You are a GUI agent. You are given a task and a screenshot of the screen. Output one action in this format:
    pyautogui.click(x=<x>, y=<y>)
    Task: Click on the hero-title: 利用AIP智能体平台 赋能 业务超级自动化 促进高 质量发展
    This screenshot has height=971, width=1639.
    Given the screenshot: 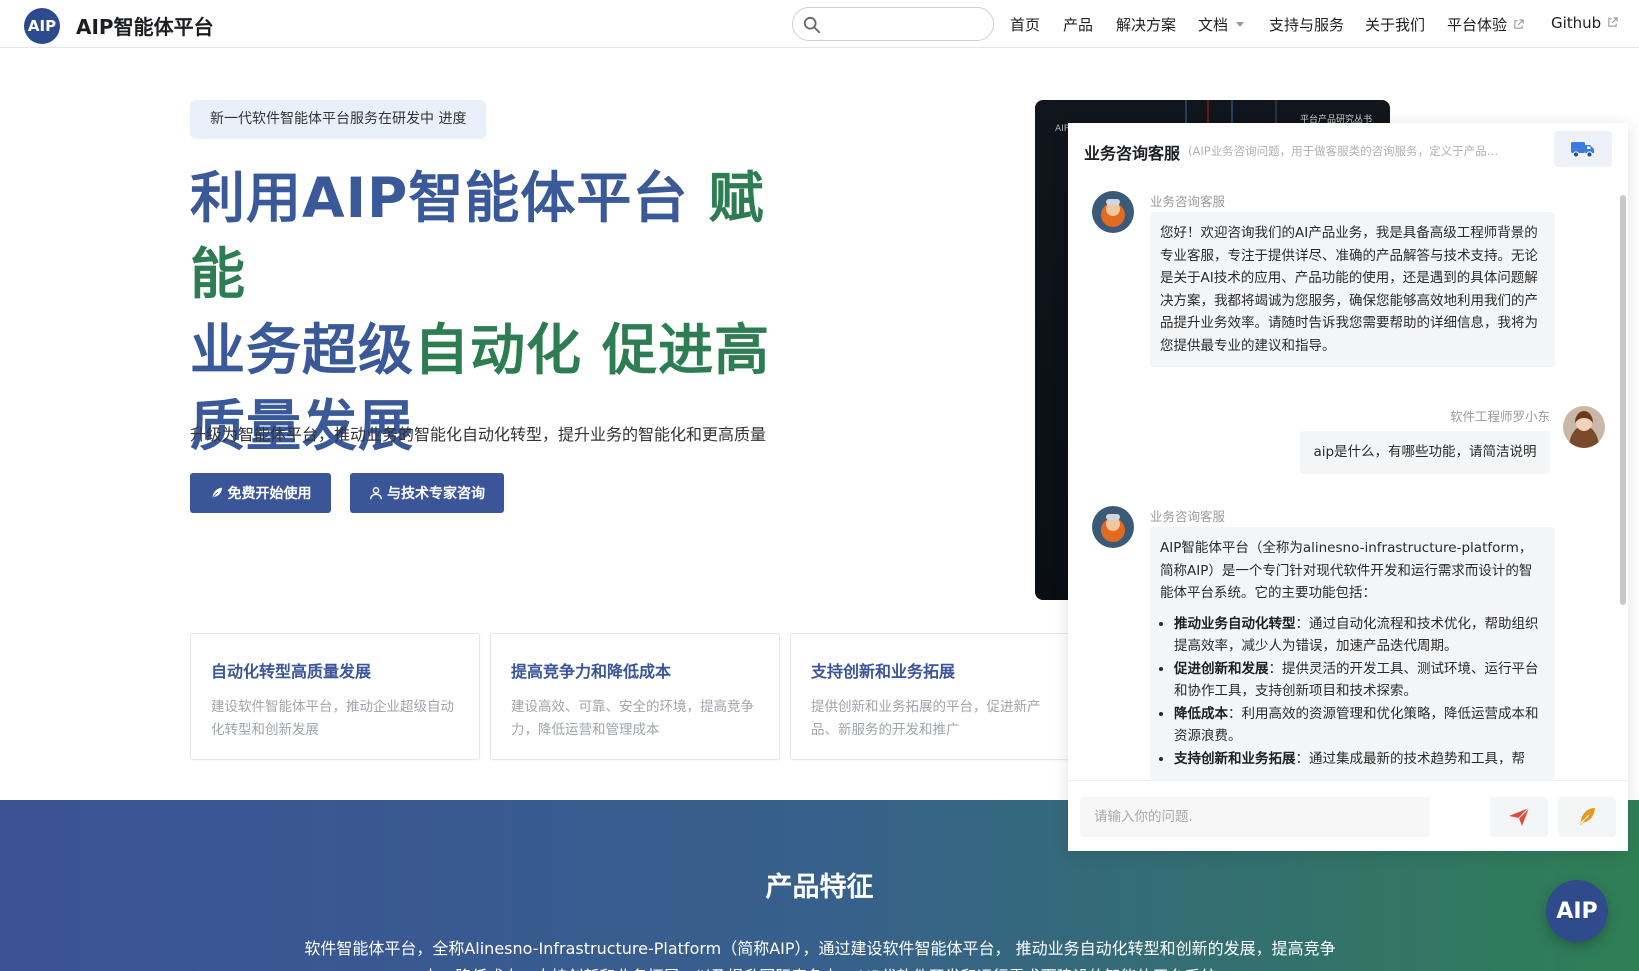 What is the action you would take?
    pyautogui.click(x=500, y=312)
    